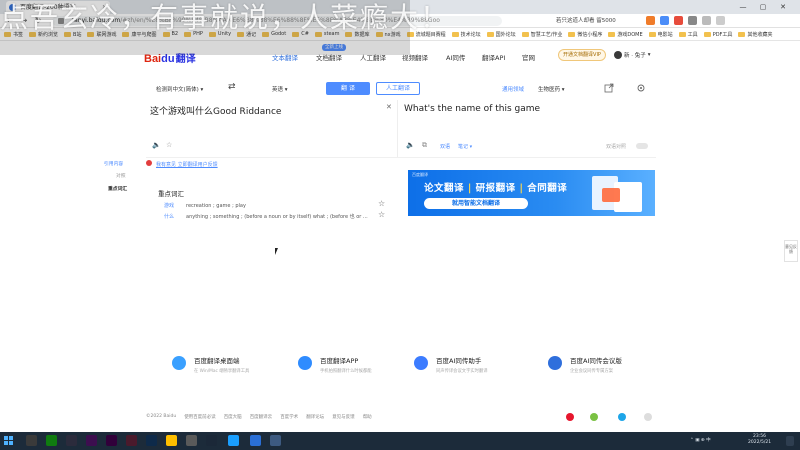 The image size is (800, 450). Describe the element at coordinates (641, 88) in the screenshot. I see `gear-icon` at that location.